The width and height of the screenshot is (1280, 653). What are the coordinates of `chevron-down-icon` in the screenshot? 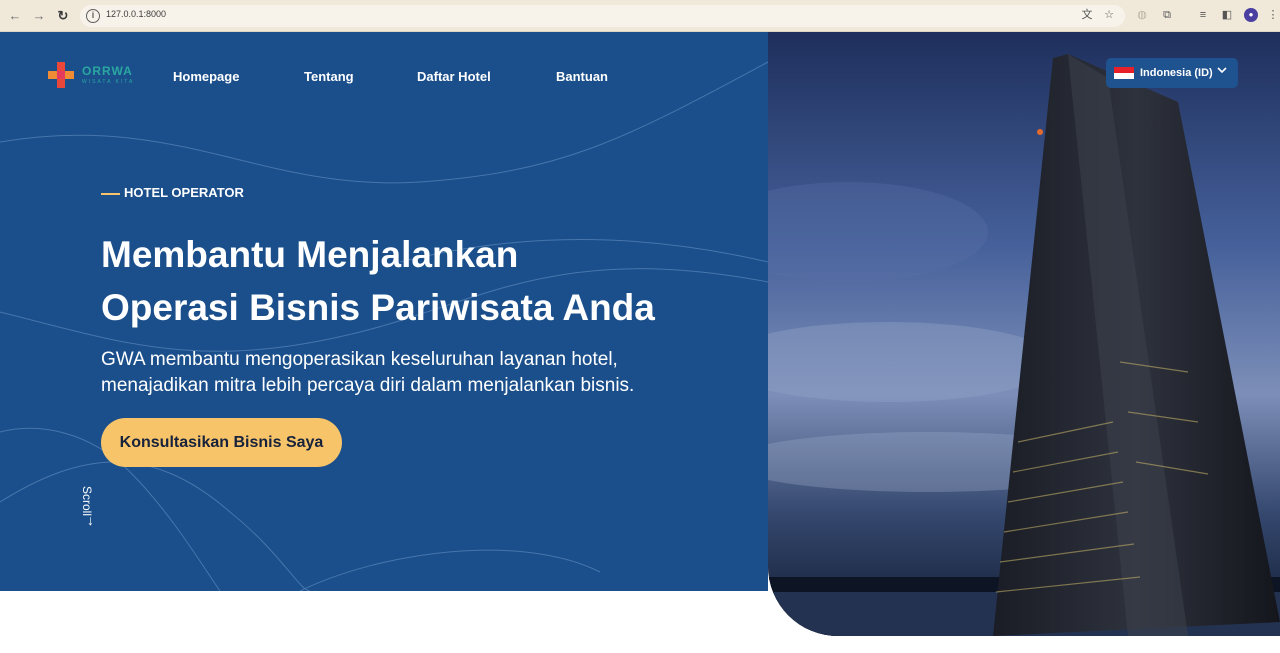 It's located at (1222, 70).